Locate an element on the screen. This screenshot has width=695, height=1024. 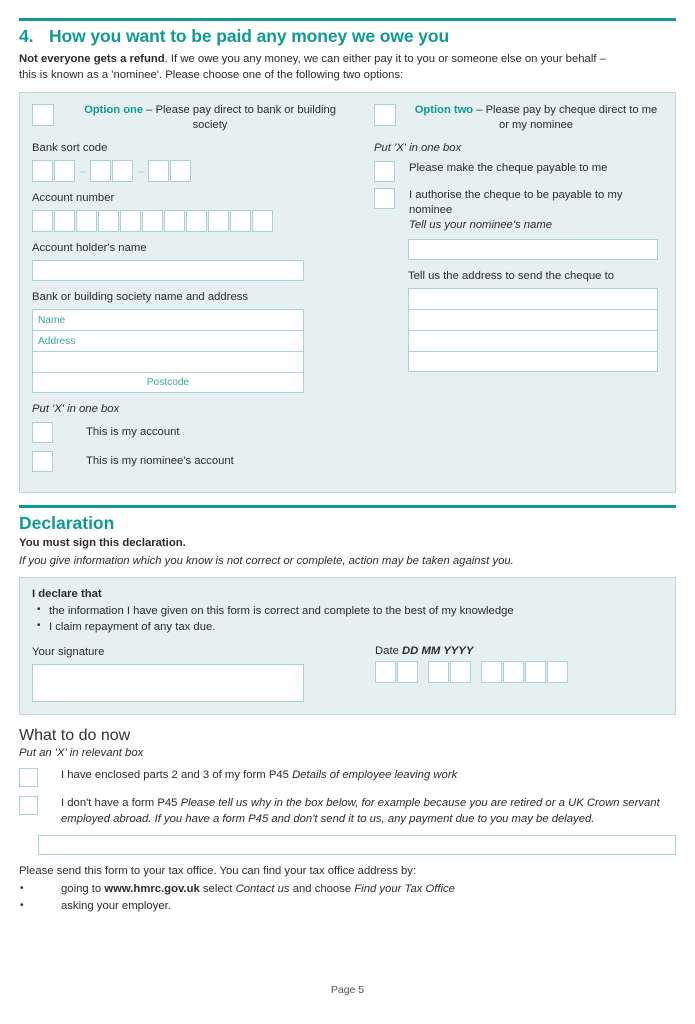
nominee-name-input is located at coordinates (533, 249).